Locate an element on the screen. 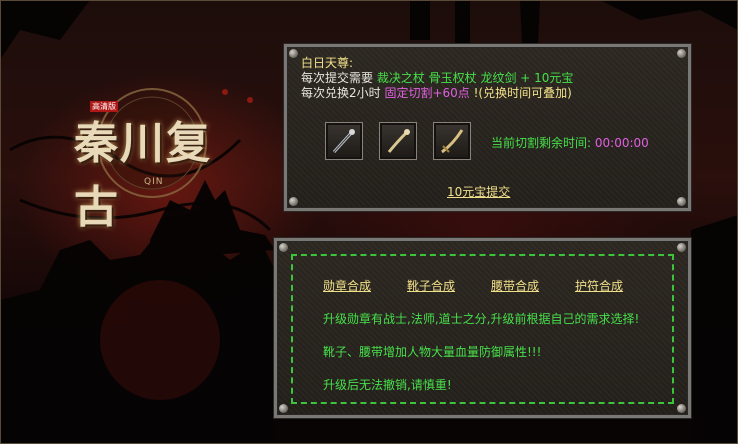  requirement-line: 每次提交需要 裁决之杖 骨玉权杖 龙纹剑 + 10元宝 is located at coordinates (437, 78).